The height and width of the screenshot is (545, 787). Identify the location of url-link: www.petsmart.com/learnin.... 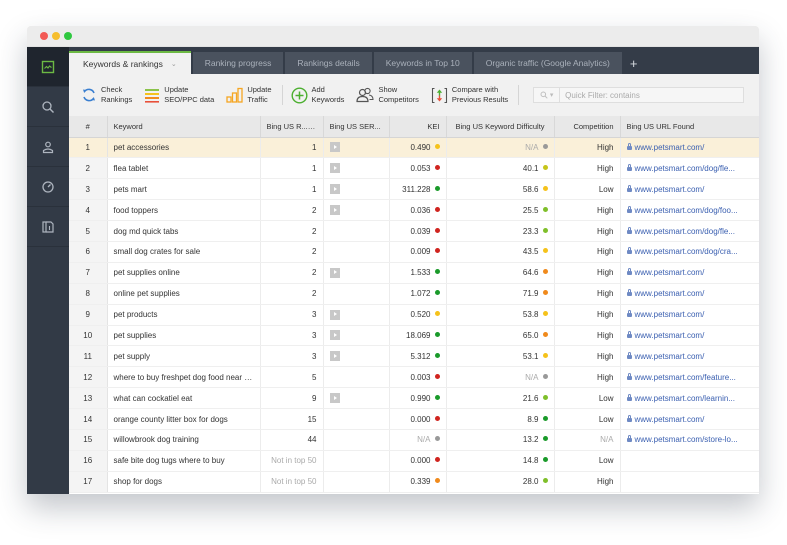
(685, 398).